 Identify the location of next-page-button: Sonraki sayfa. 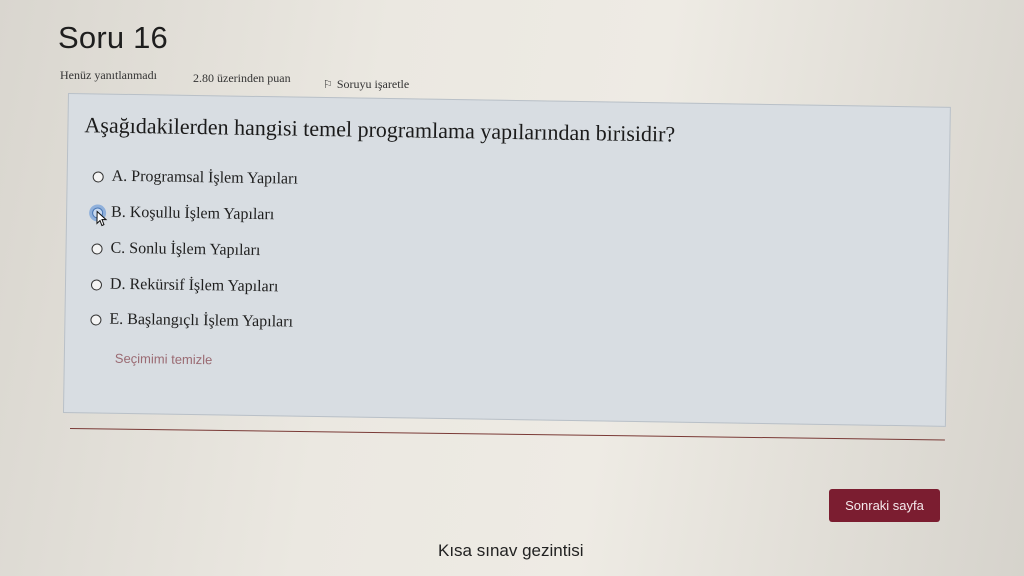
(884, 505).